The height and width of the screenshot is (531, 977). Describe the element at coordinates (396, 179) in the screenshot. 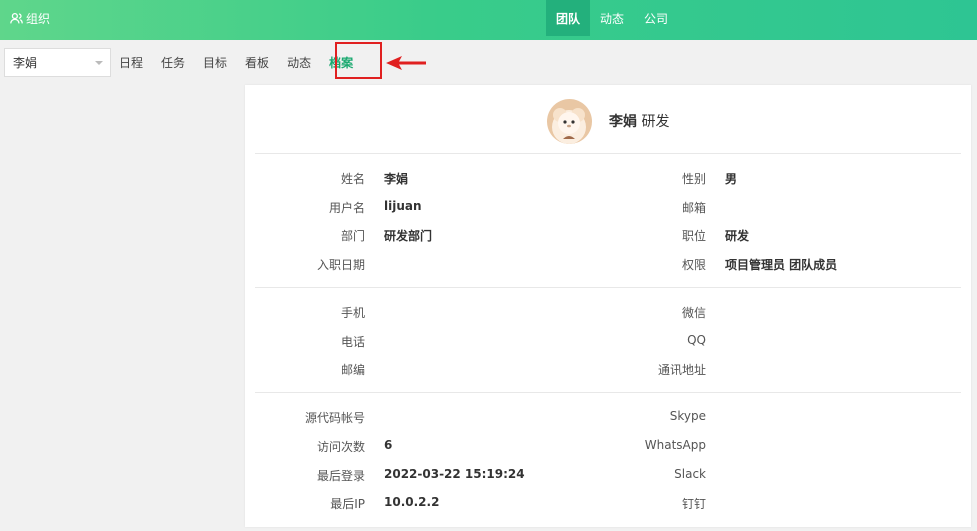

I see `name-value: 李娟` at that location.